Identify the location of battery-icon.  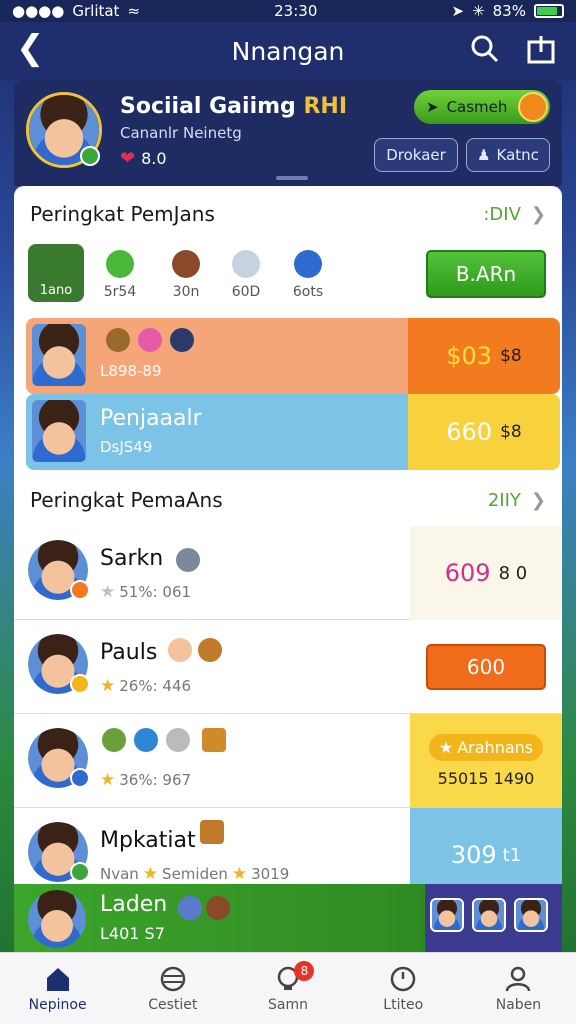
(548, 11).